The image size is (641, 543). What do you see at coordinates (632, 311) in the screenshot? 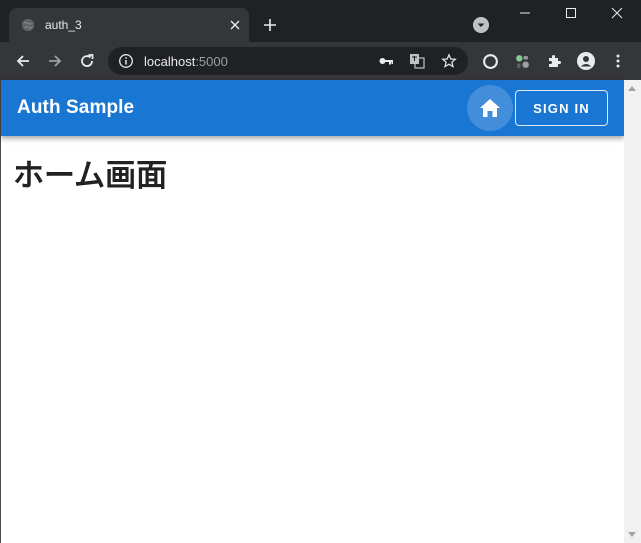
I see `vertical-scrollbar` at bounding box center [632, 311].